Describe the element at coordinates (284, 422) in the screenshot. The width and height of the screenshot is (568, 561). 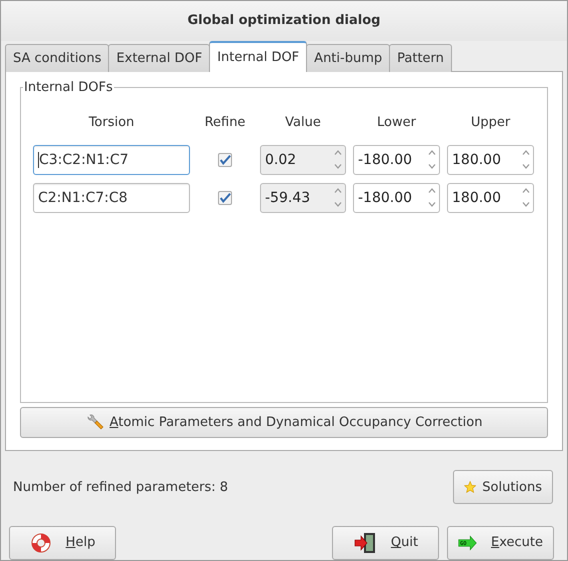
I see `atomic-parameters-button: Atomic Parameters and Dynamical Occupancy Correction` at that location.